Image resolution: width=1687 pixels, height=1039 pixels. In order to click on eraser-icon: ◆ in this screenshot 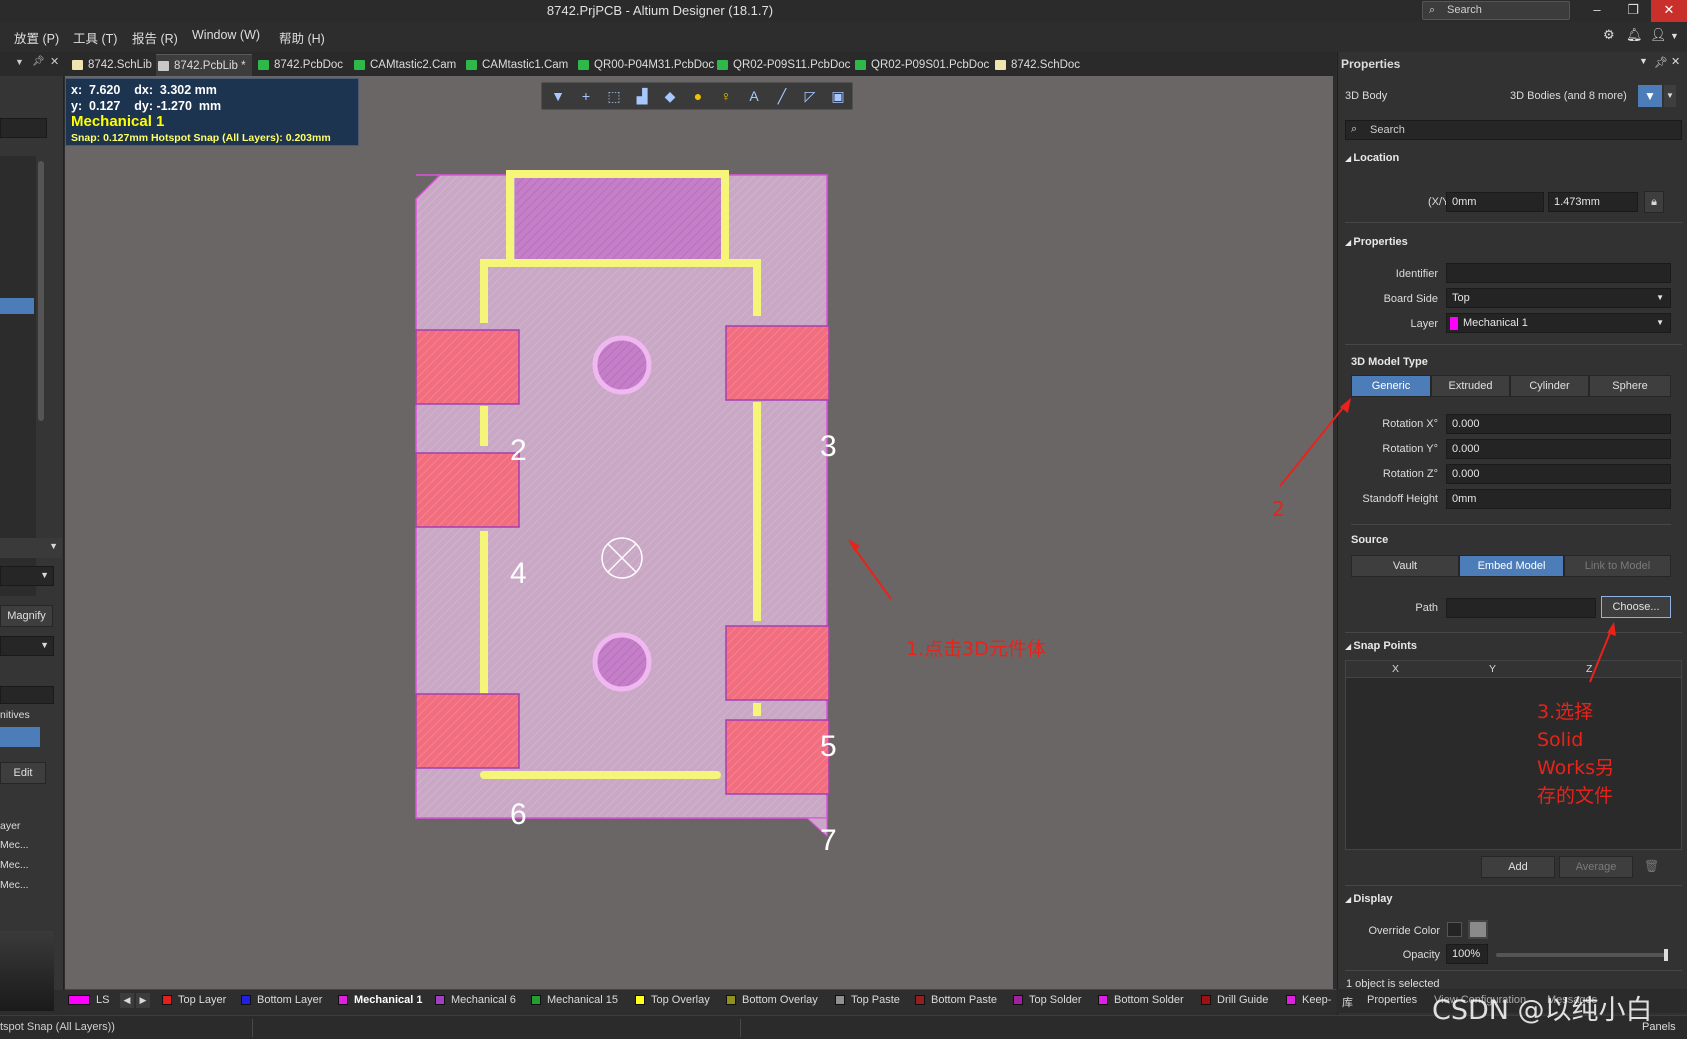, I will do `click(670, 96)`.